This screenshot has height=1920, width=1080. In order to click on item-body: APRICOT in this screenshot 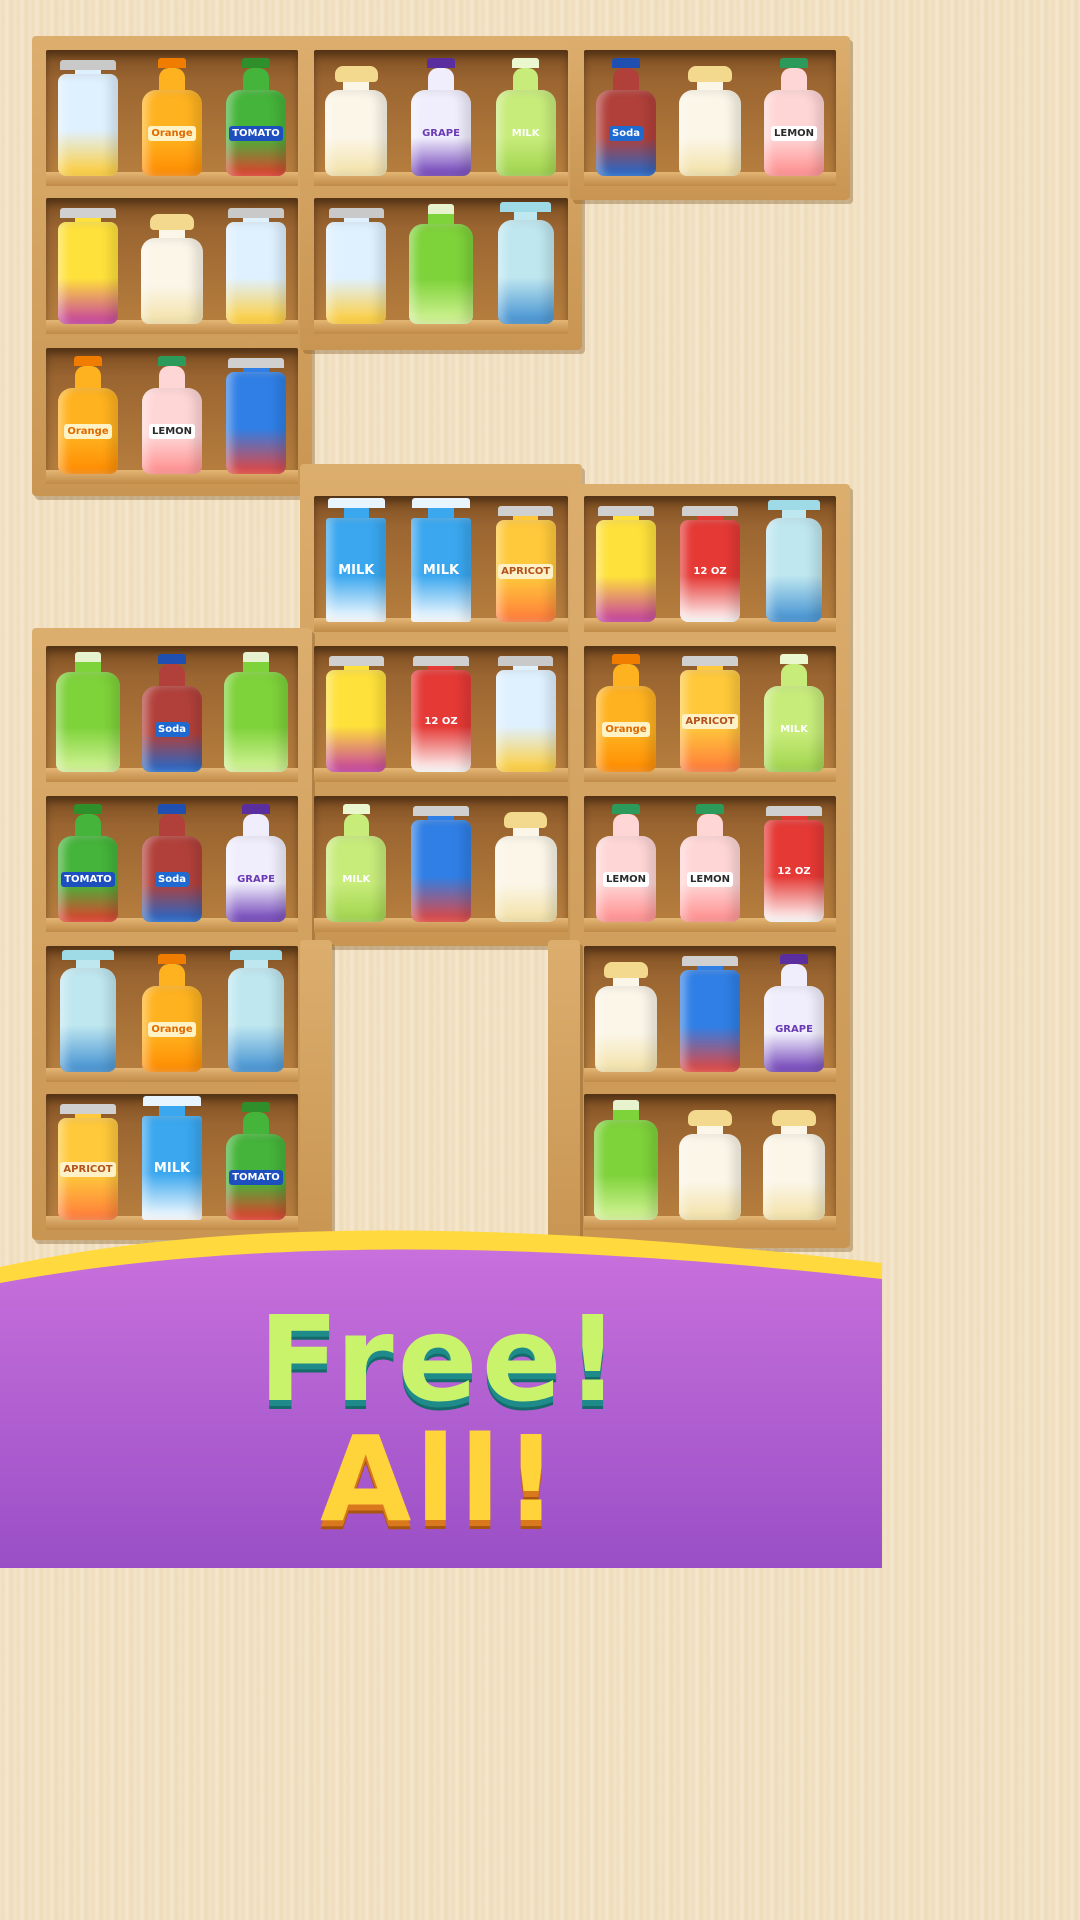, I will do `click(710, 721)`.